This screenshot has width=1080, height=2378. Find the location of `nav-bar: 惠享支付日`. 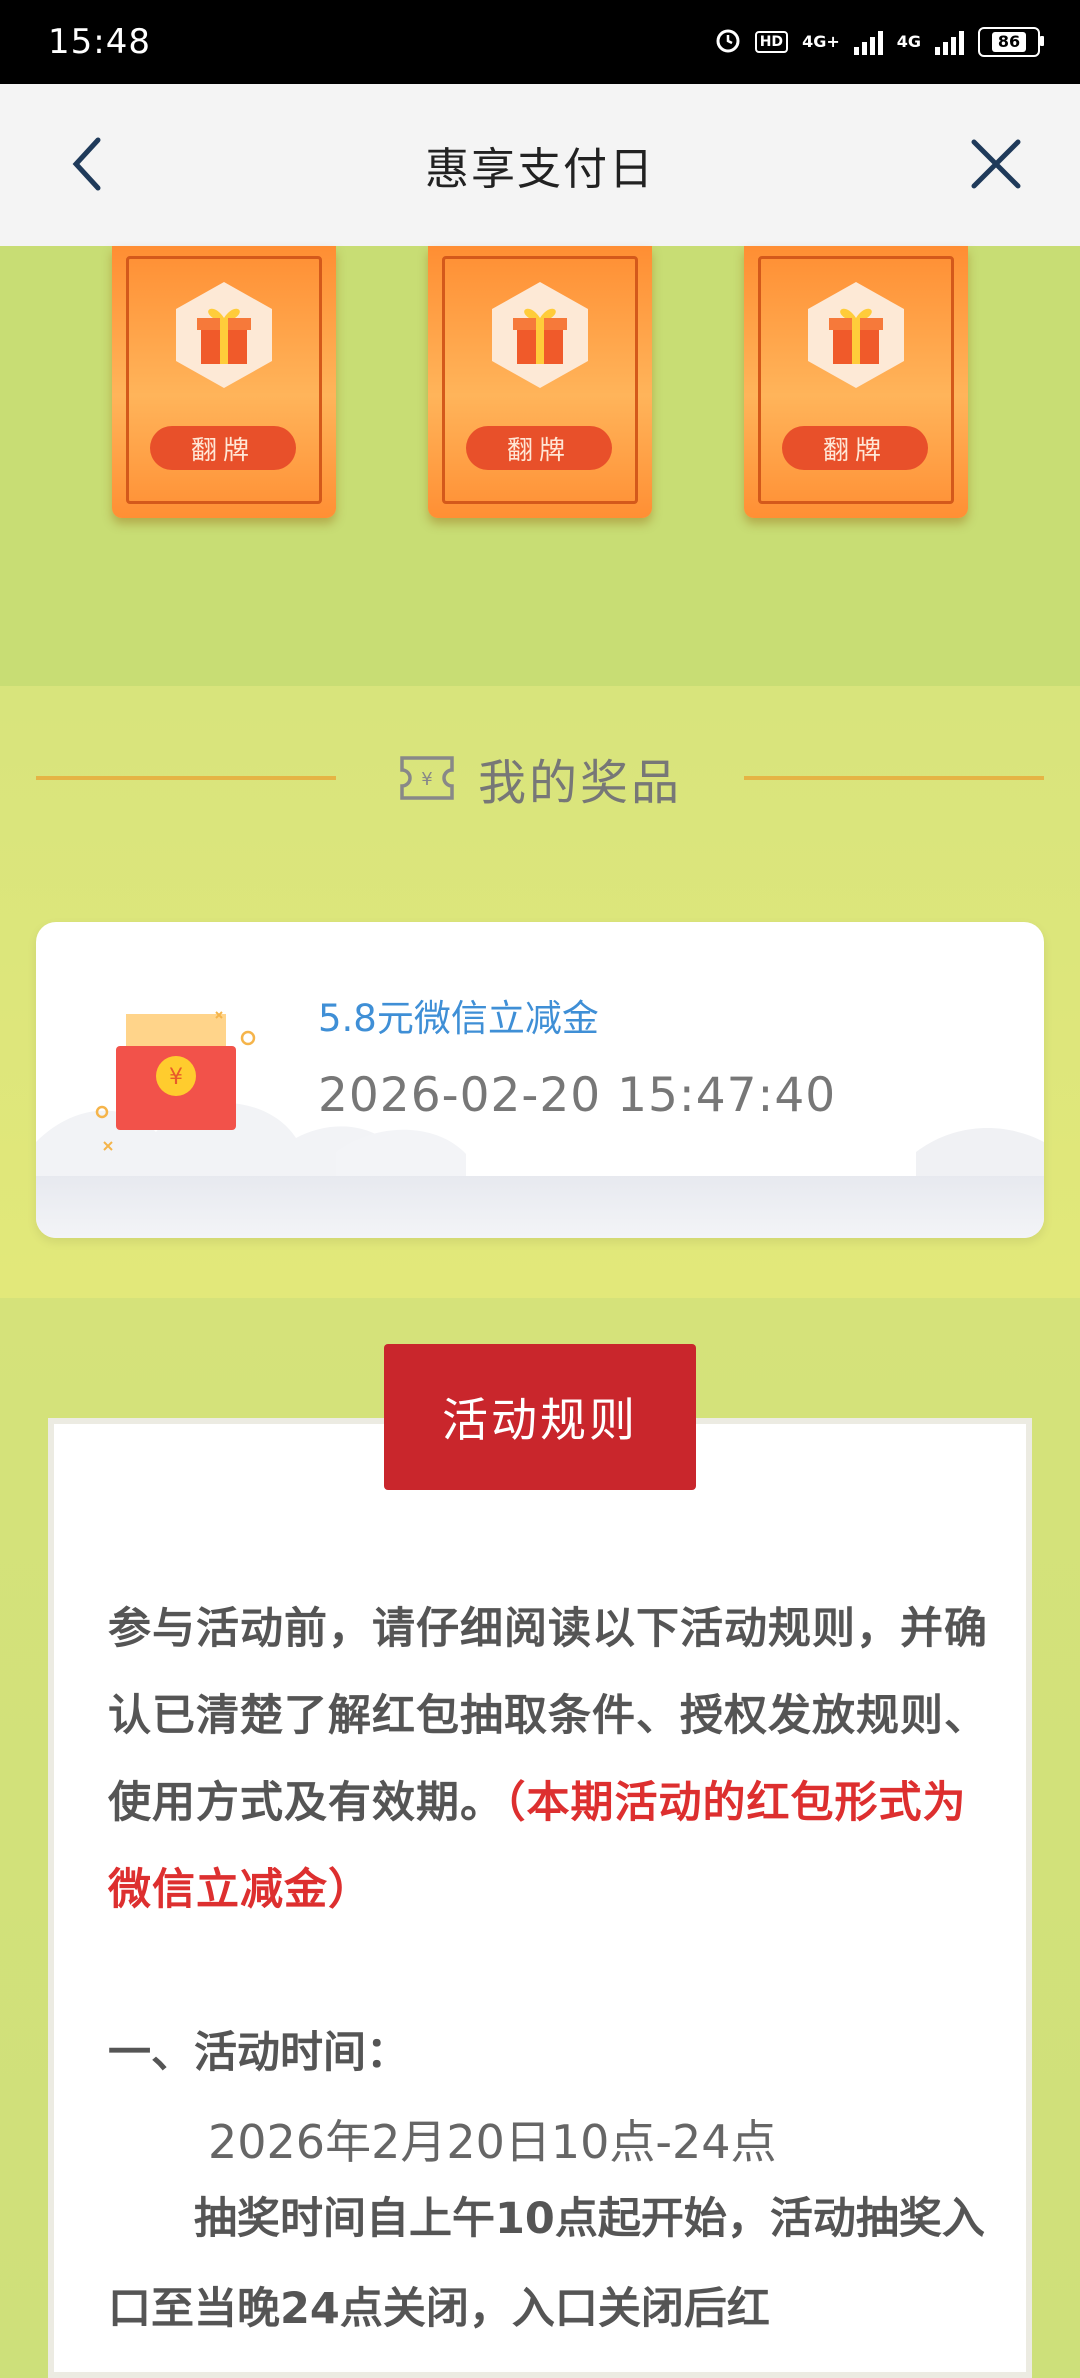

nav-bar: 惠享支付日 is located at coordinates (540, 165).